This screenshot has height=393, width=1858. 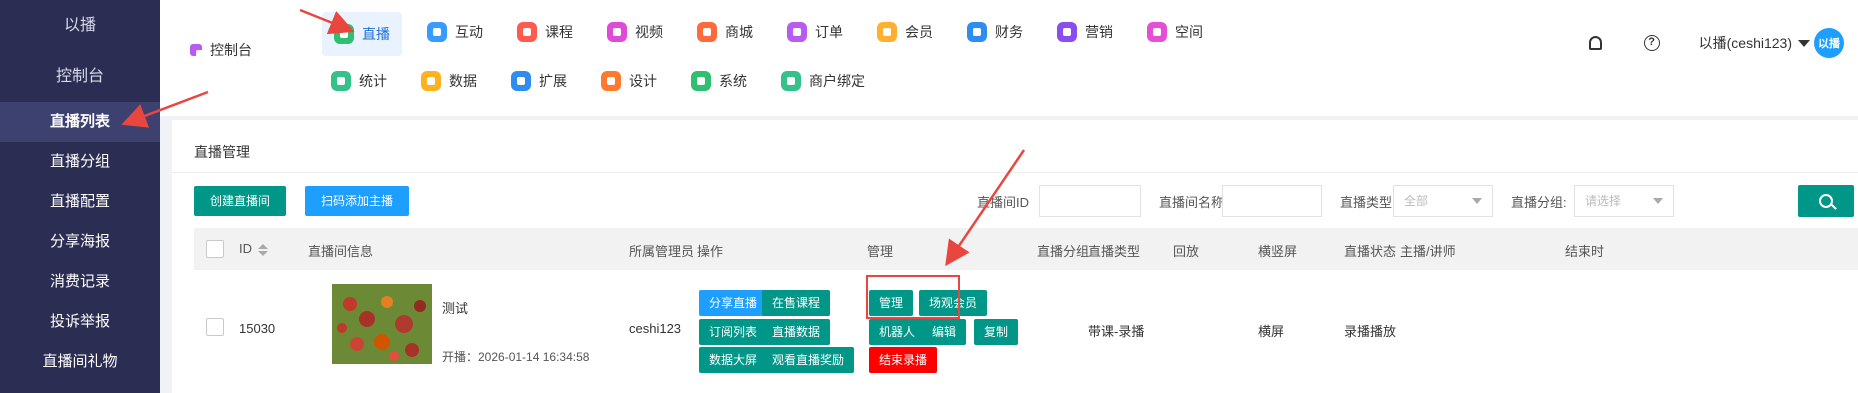 What do you see at coordinates (373, 81) in the screenshot?
I see `nav-label: 统计` at bounding box center [373, 81].